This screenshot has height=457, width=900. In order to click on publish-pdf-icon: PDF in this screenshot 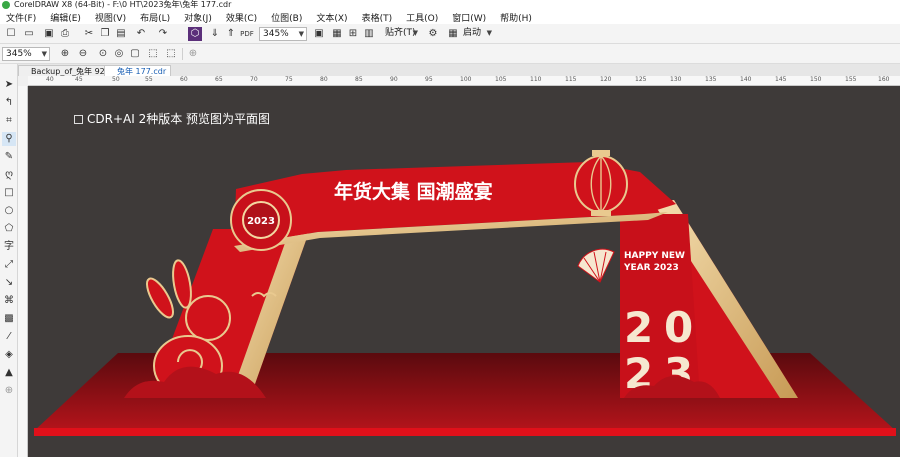, I will do `click(247, 34)`.